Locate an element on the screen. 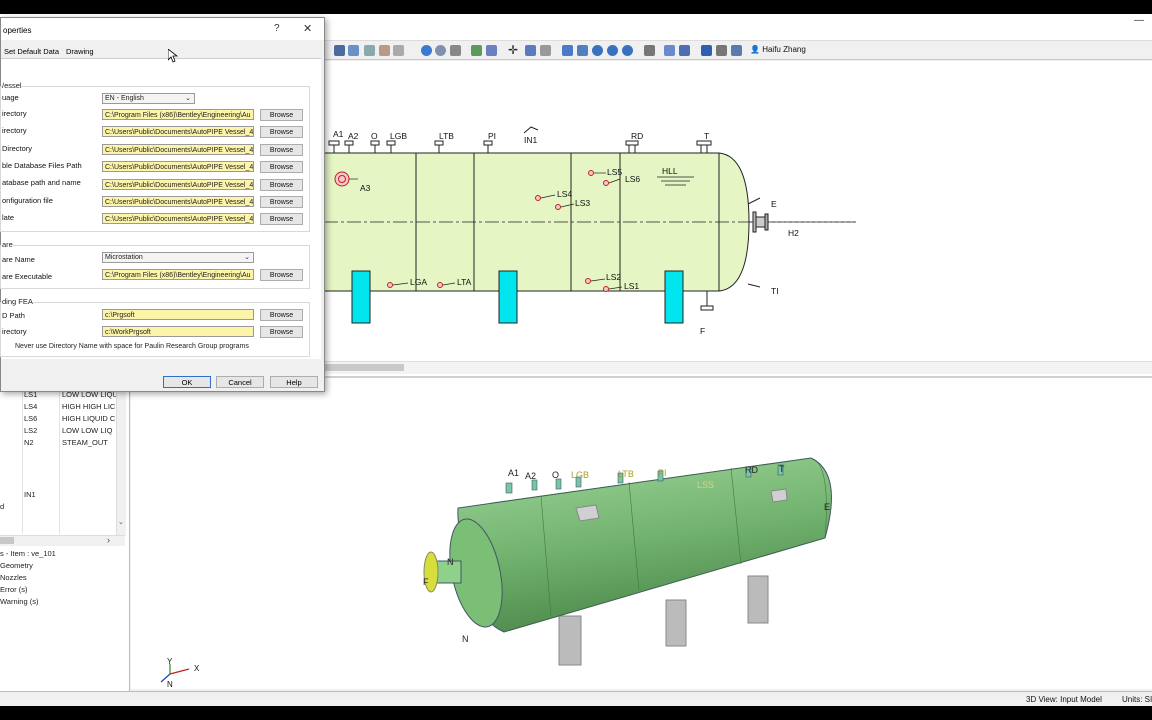 The width and height of the screenshot is (1152, 720). chevron-right-icon: › is located at coordinates (108, 540).